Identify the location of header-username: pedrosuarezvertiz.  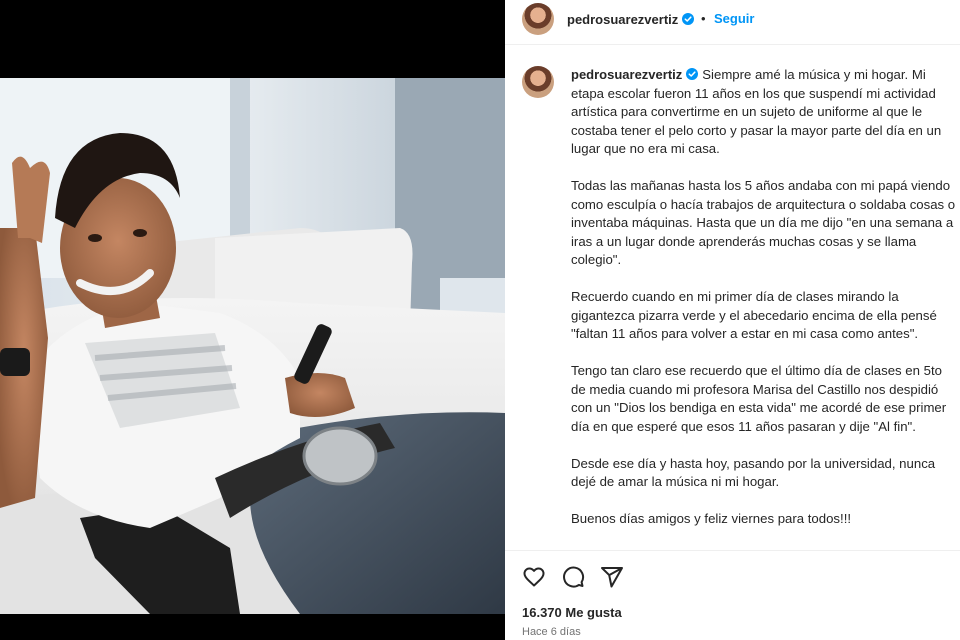
(631, 19).